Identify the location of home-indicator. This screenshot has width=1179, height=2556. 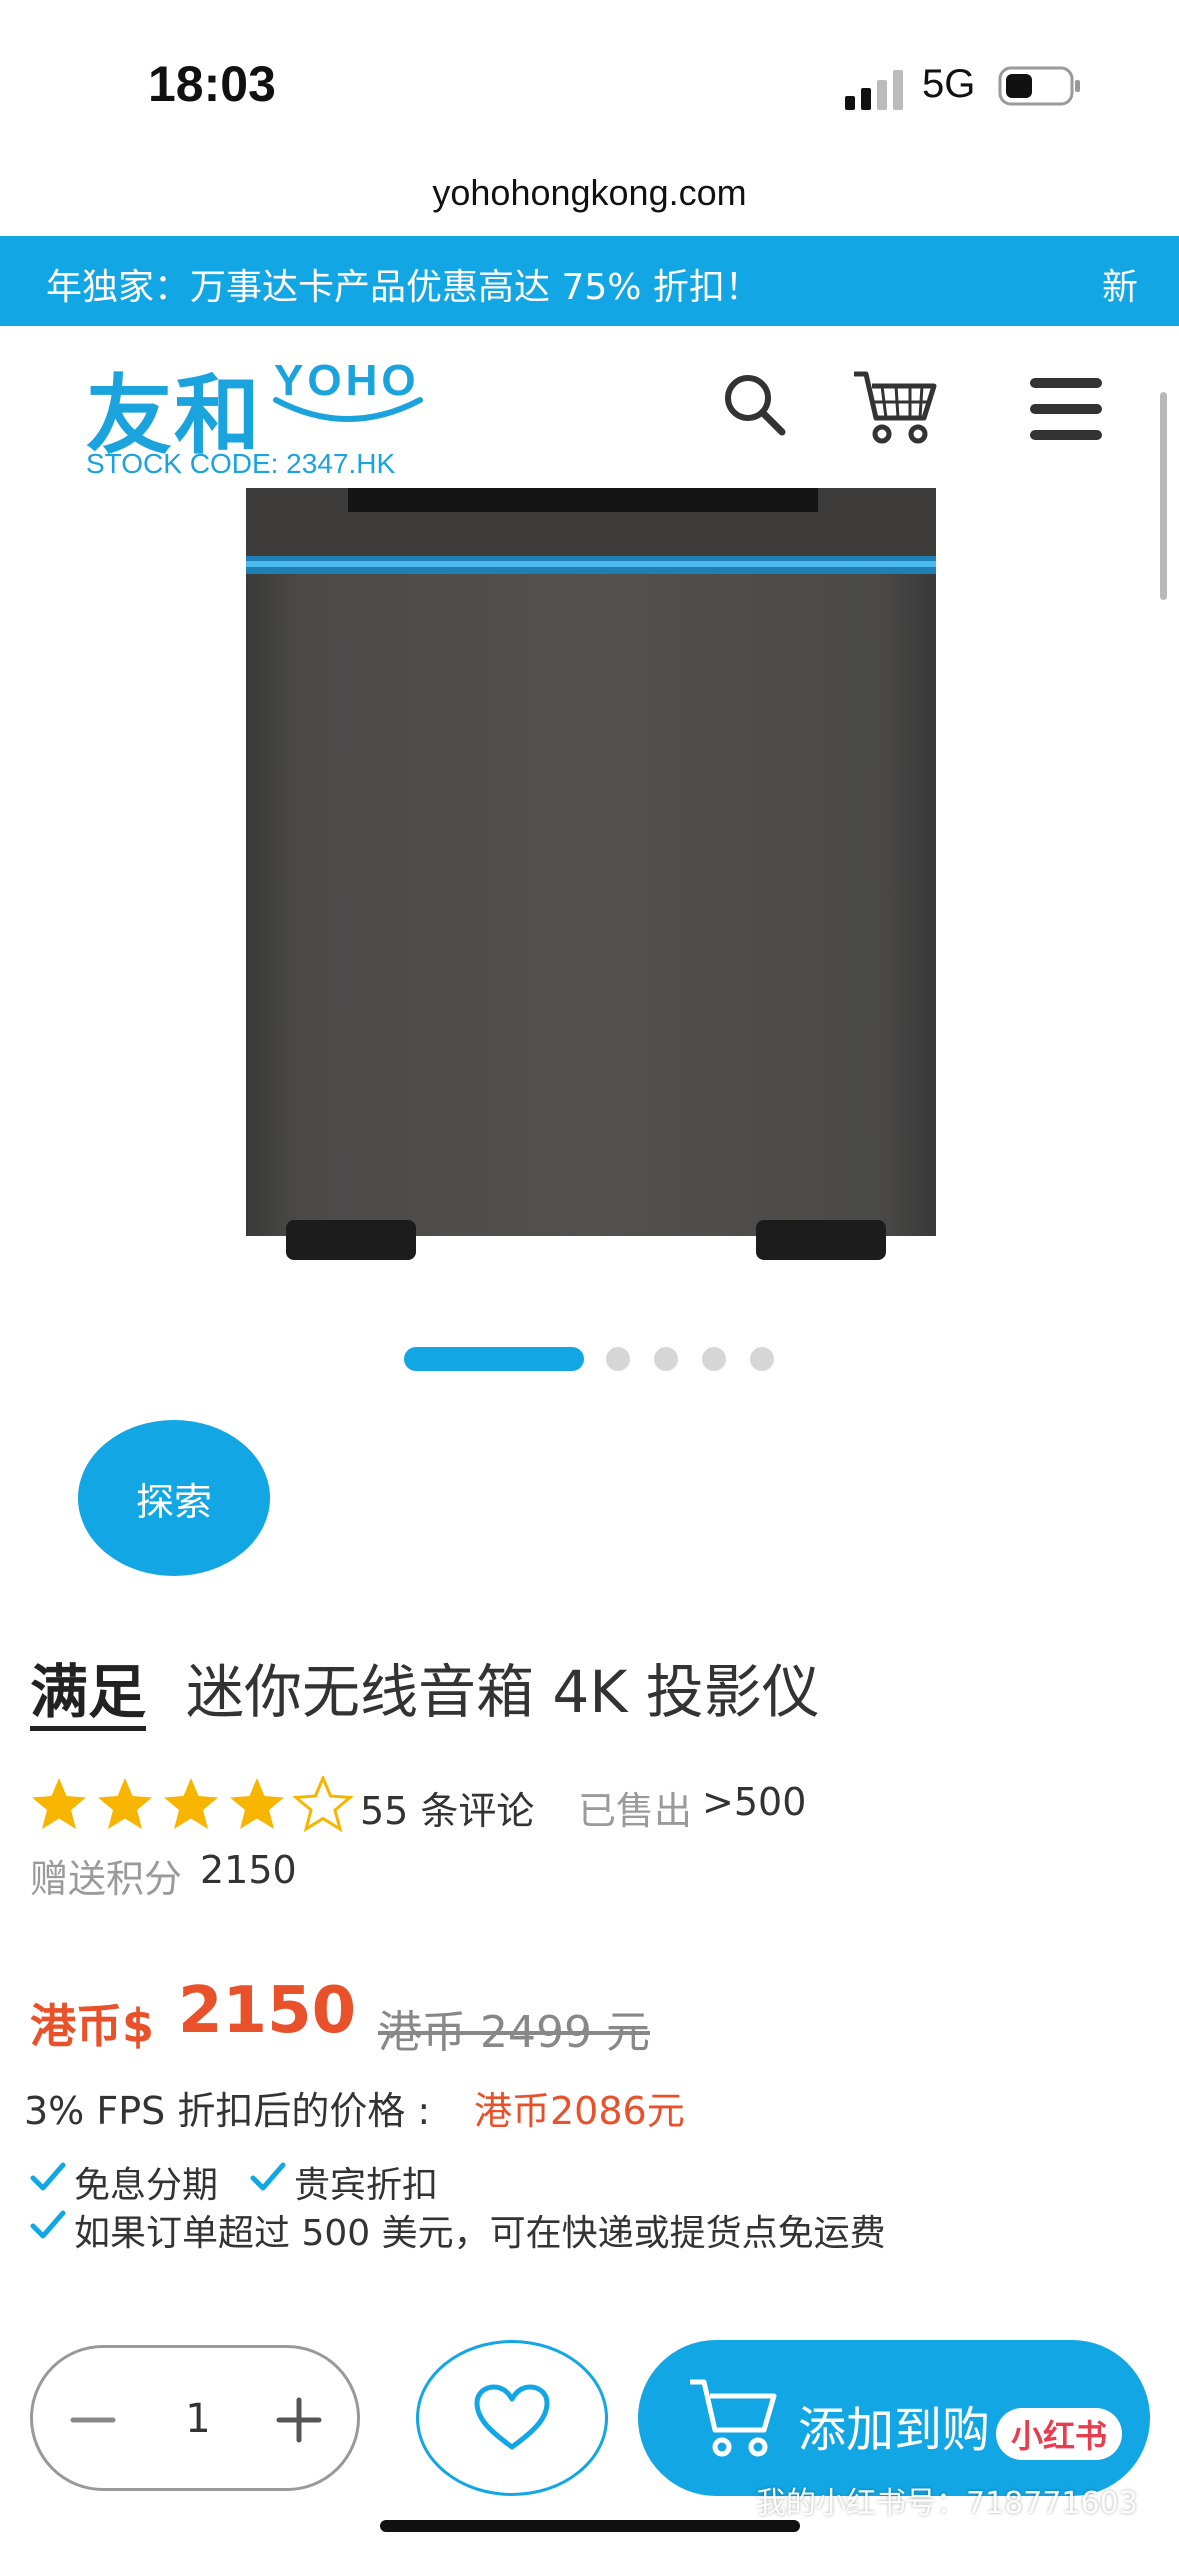
(590, 2526).